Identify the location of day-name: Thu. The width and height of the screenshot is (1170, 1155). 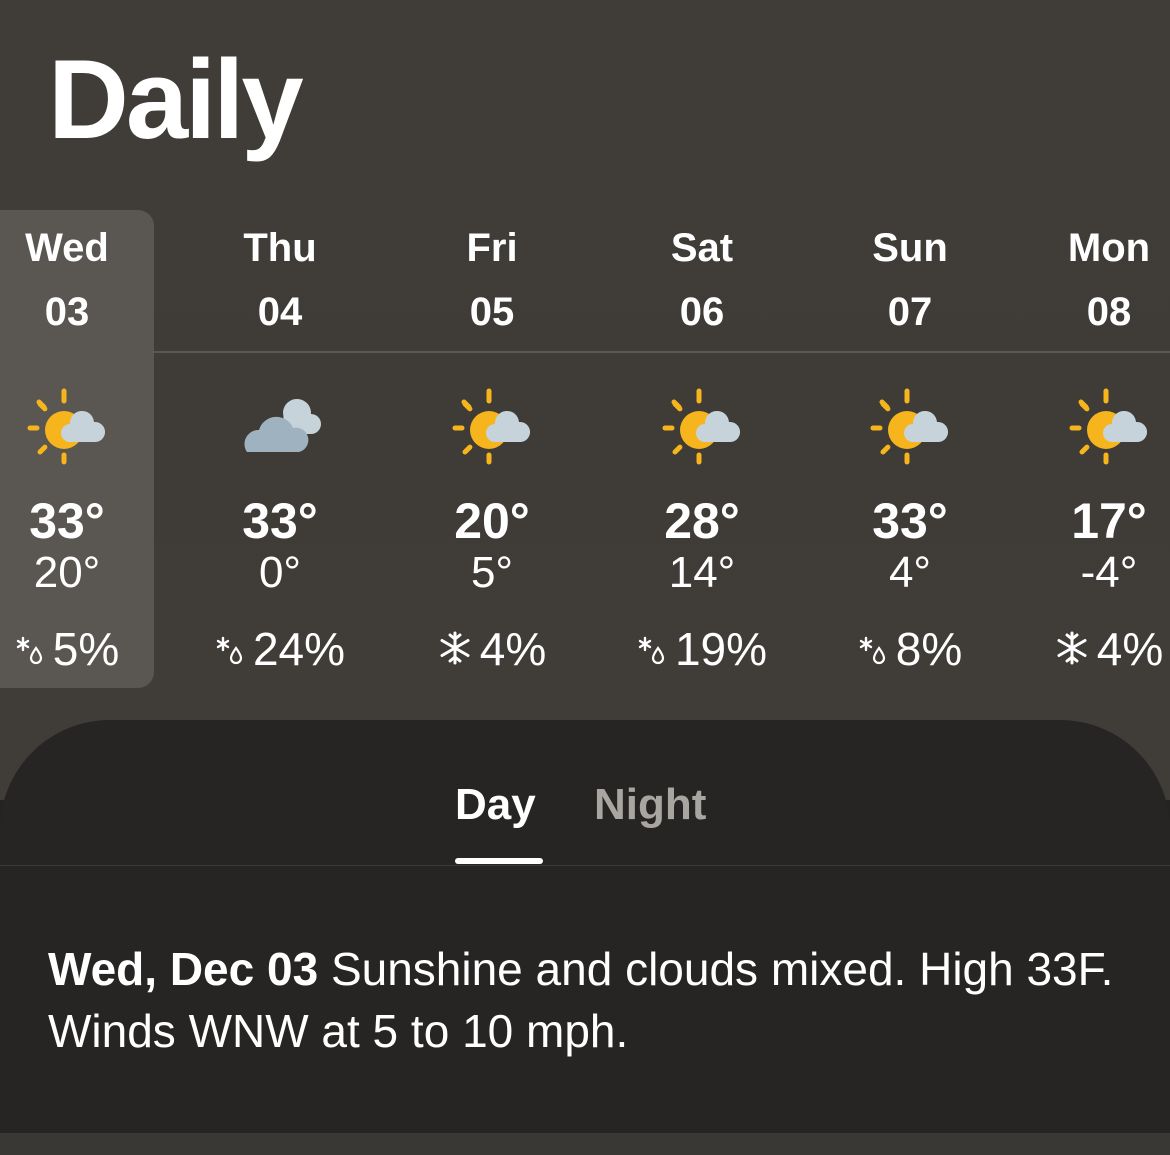
(280, 248).